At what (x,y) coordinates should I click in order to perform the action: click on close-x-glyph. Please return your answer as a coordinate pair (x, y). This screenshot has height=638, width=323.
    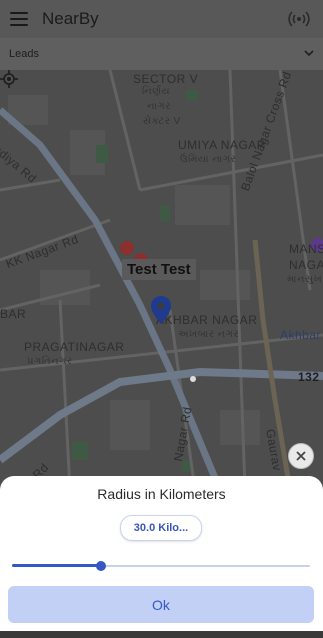
    Looking at the image, I should click on (301, 456).